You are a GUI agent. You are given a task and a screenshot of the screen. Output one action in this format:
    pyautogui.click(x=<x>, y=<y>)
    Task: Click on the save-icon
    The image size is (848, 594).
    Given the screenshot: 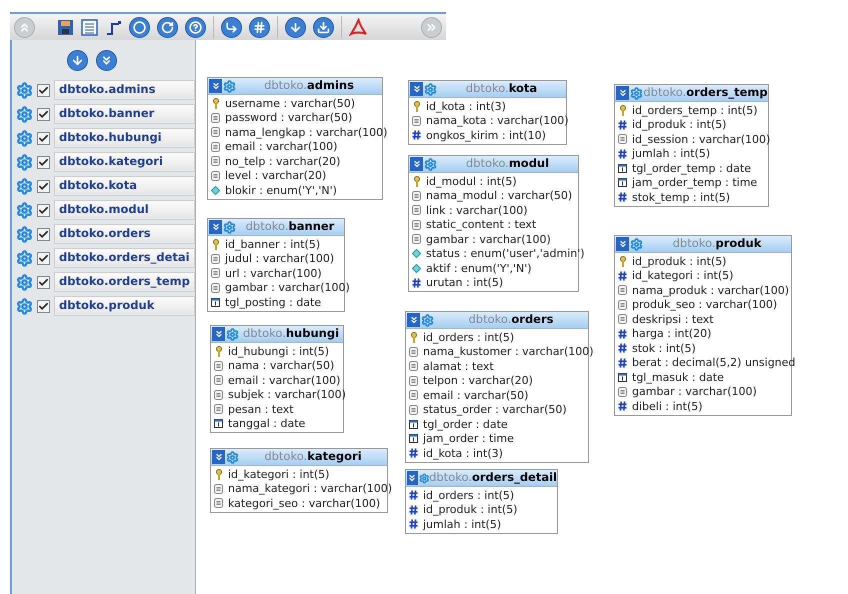 What is the action you would take?
    pyautogui.click(x=65, y=27)
    